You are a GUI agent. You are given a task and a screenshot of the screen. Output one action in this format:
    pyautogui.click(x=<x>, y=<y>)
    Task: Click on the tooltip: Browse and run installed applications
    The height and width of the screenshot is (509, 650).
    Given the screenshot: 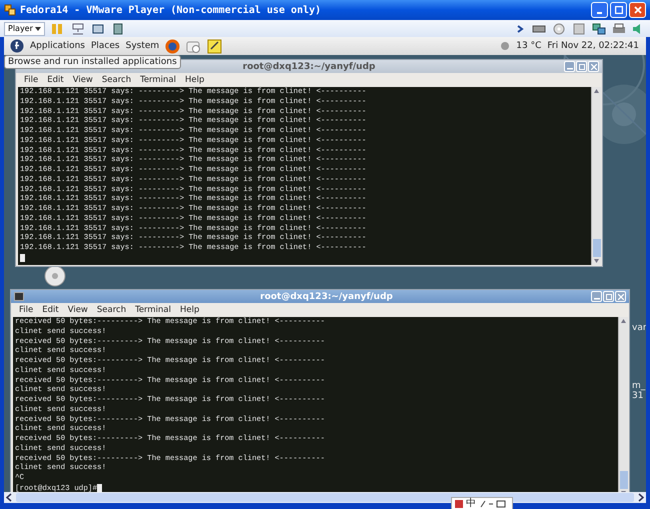 What is the action you would take?
    pyautogui.click(x=92, y=62)
    